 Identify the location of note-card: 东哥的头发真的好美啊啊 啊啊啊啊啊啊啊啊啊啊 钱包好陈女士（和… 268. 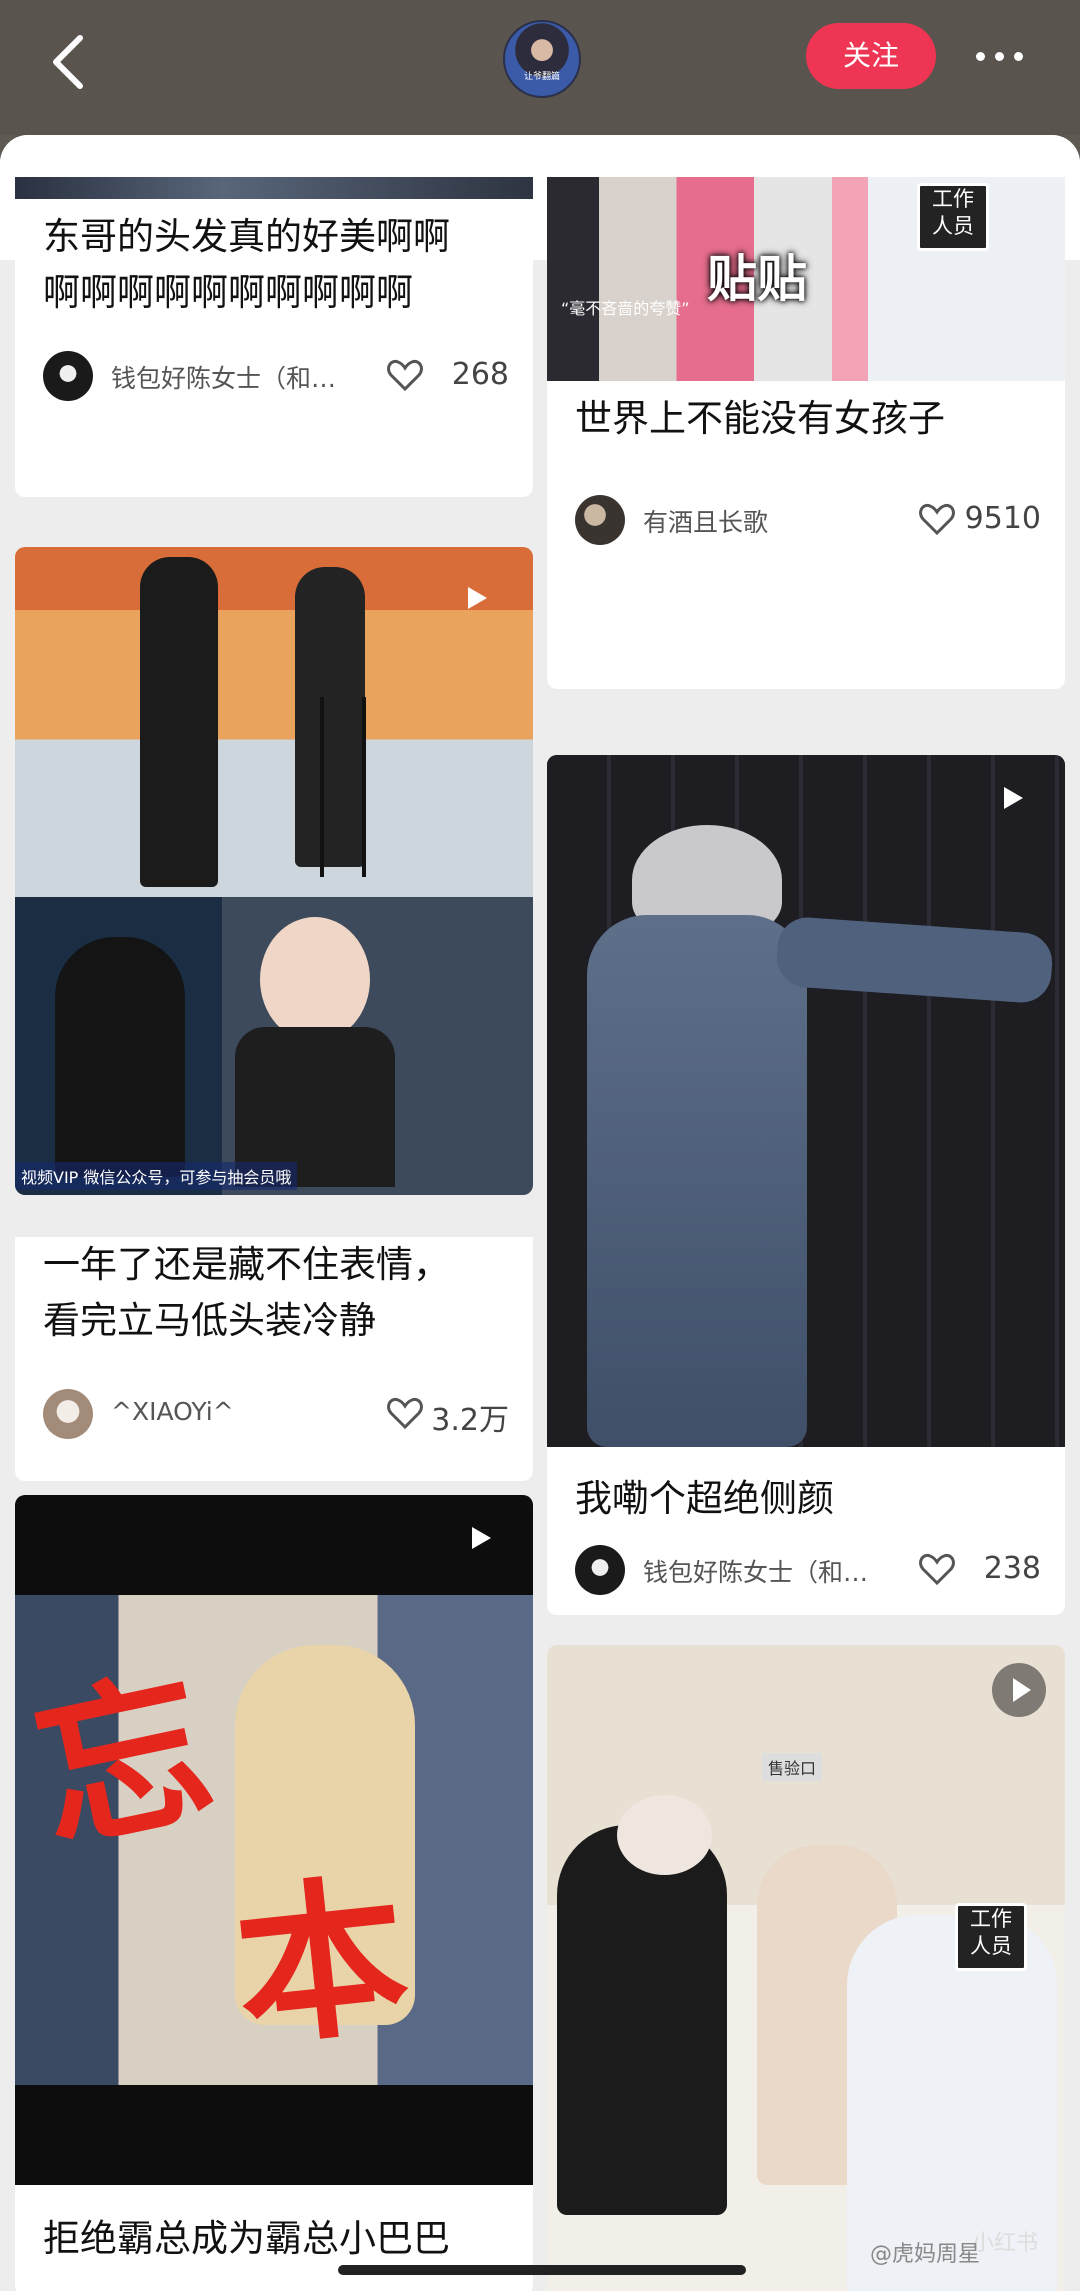
(274, 337).